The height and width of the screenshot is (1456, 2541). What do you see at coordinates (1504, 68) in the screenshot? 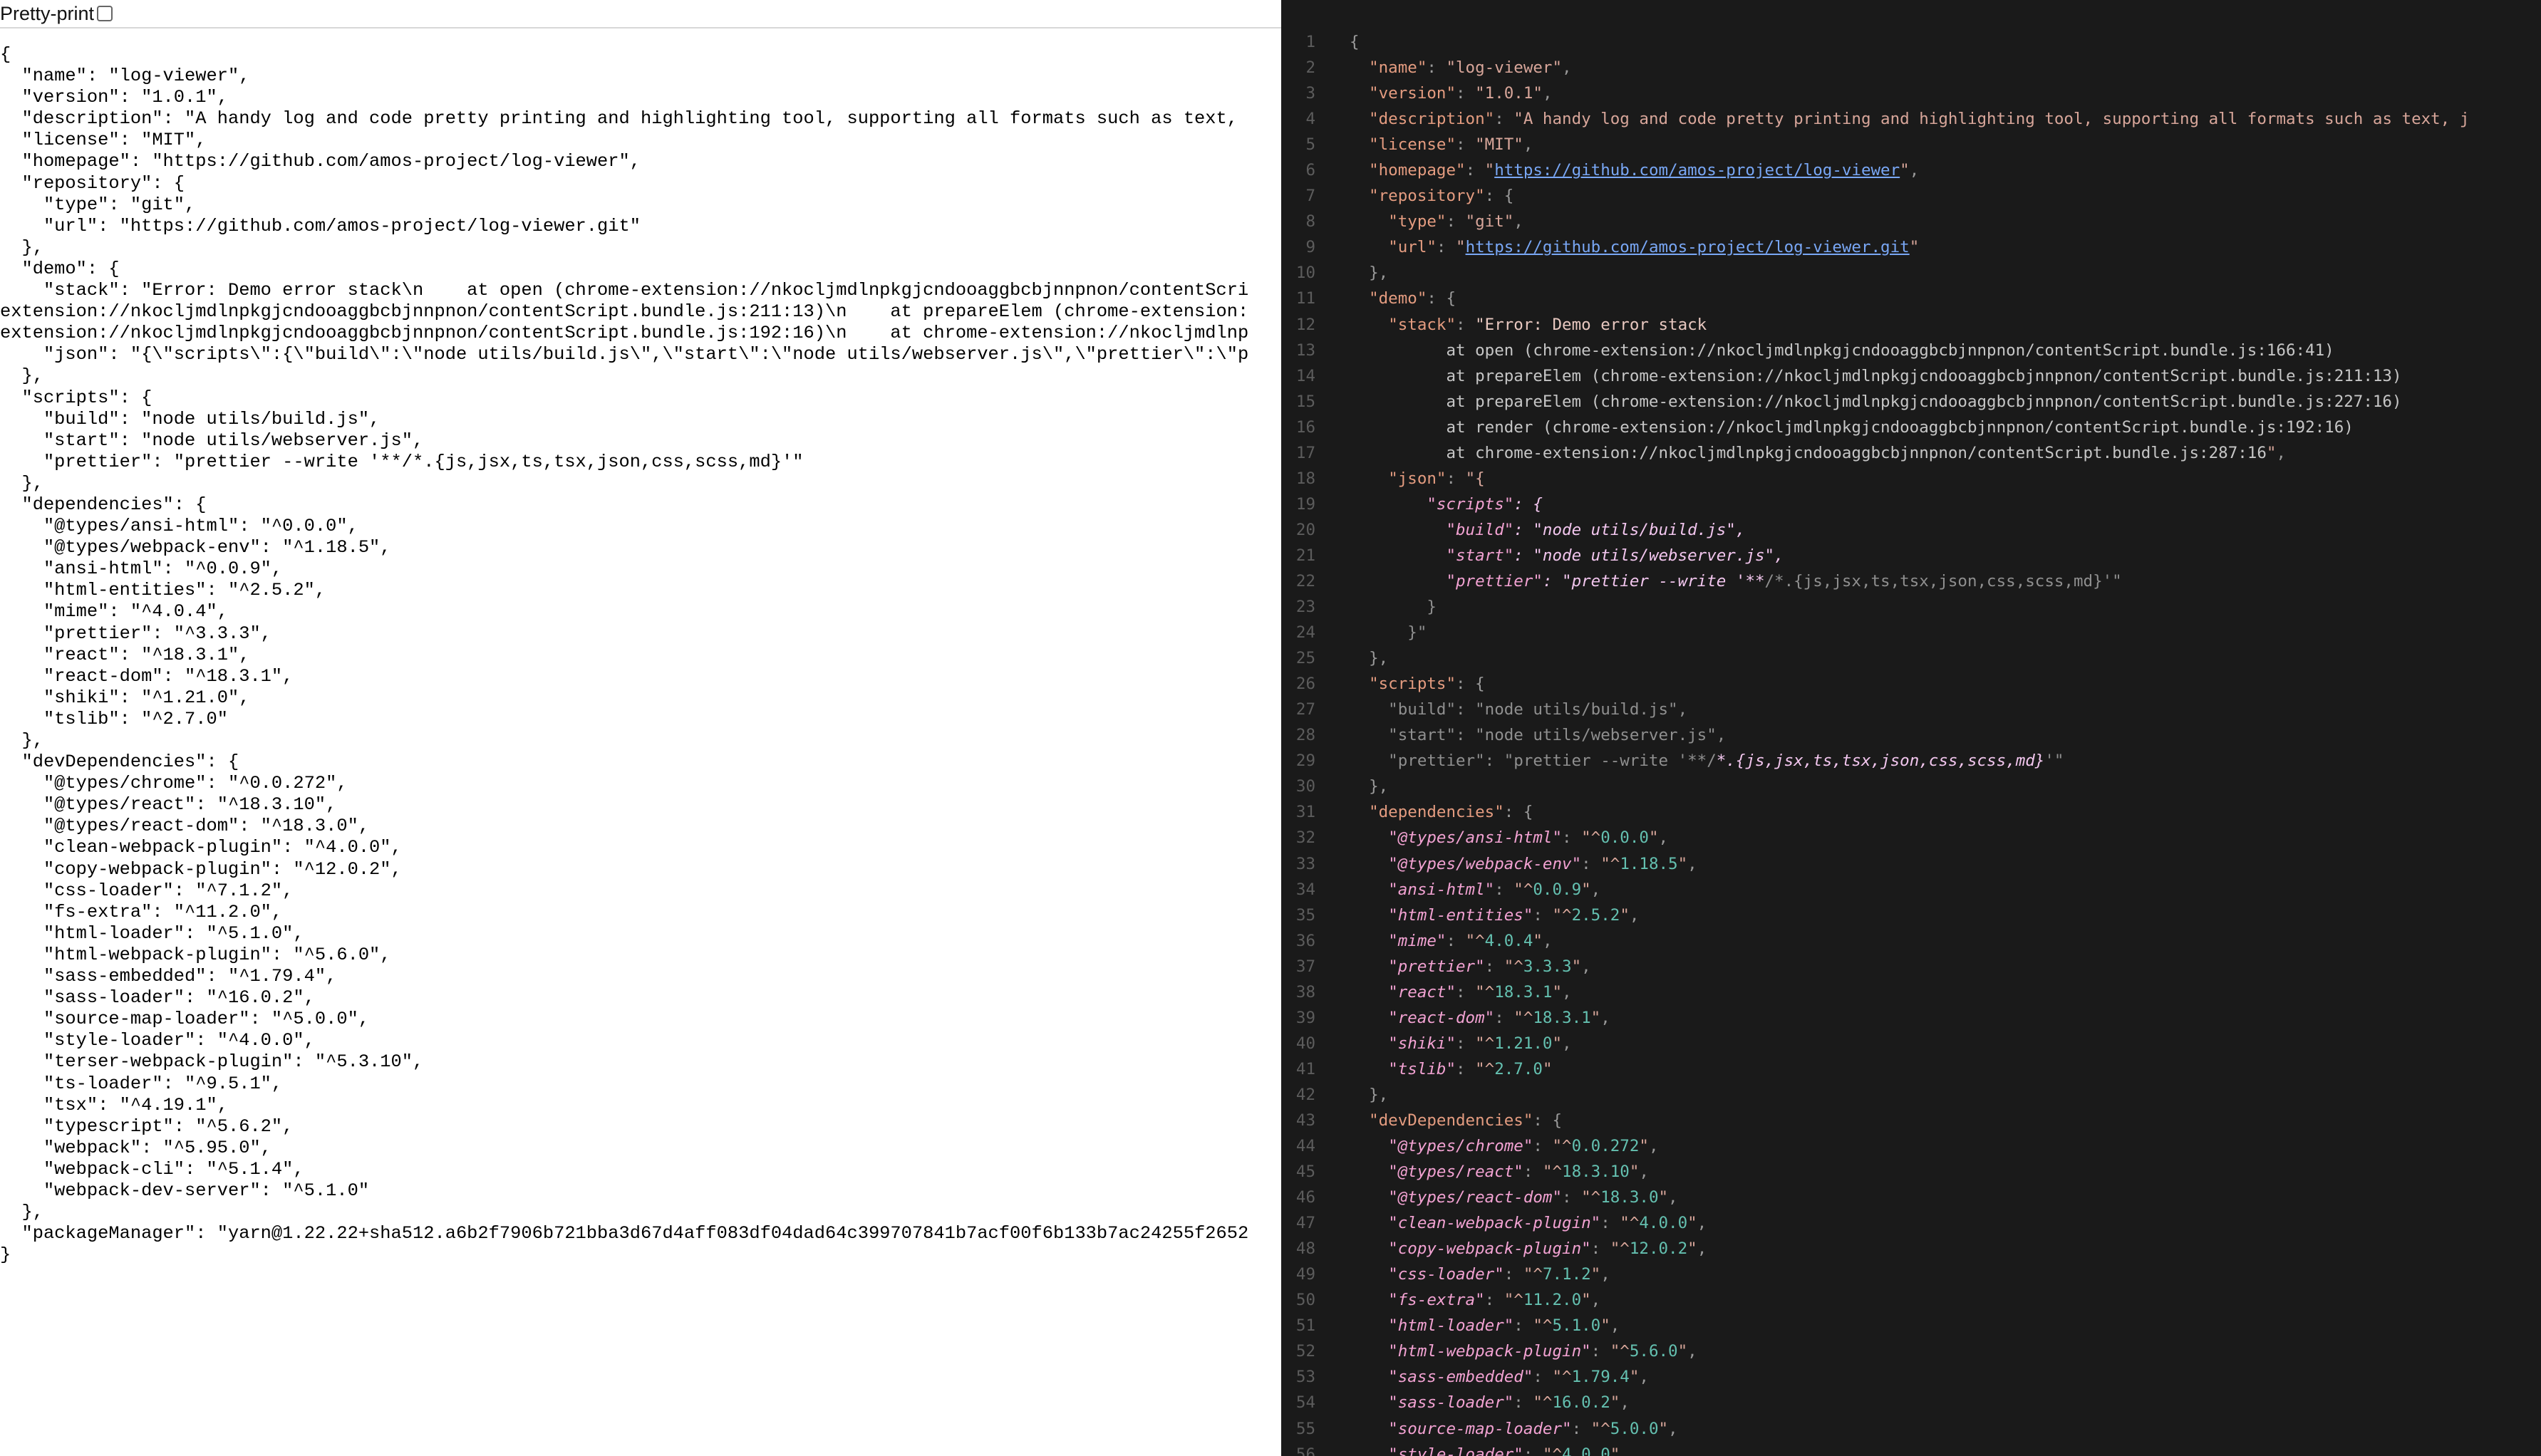
I see `code-token: "log-viewer"` at bounding box center [1504, 68].